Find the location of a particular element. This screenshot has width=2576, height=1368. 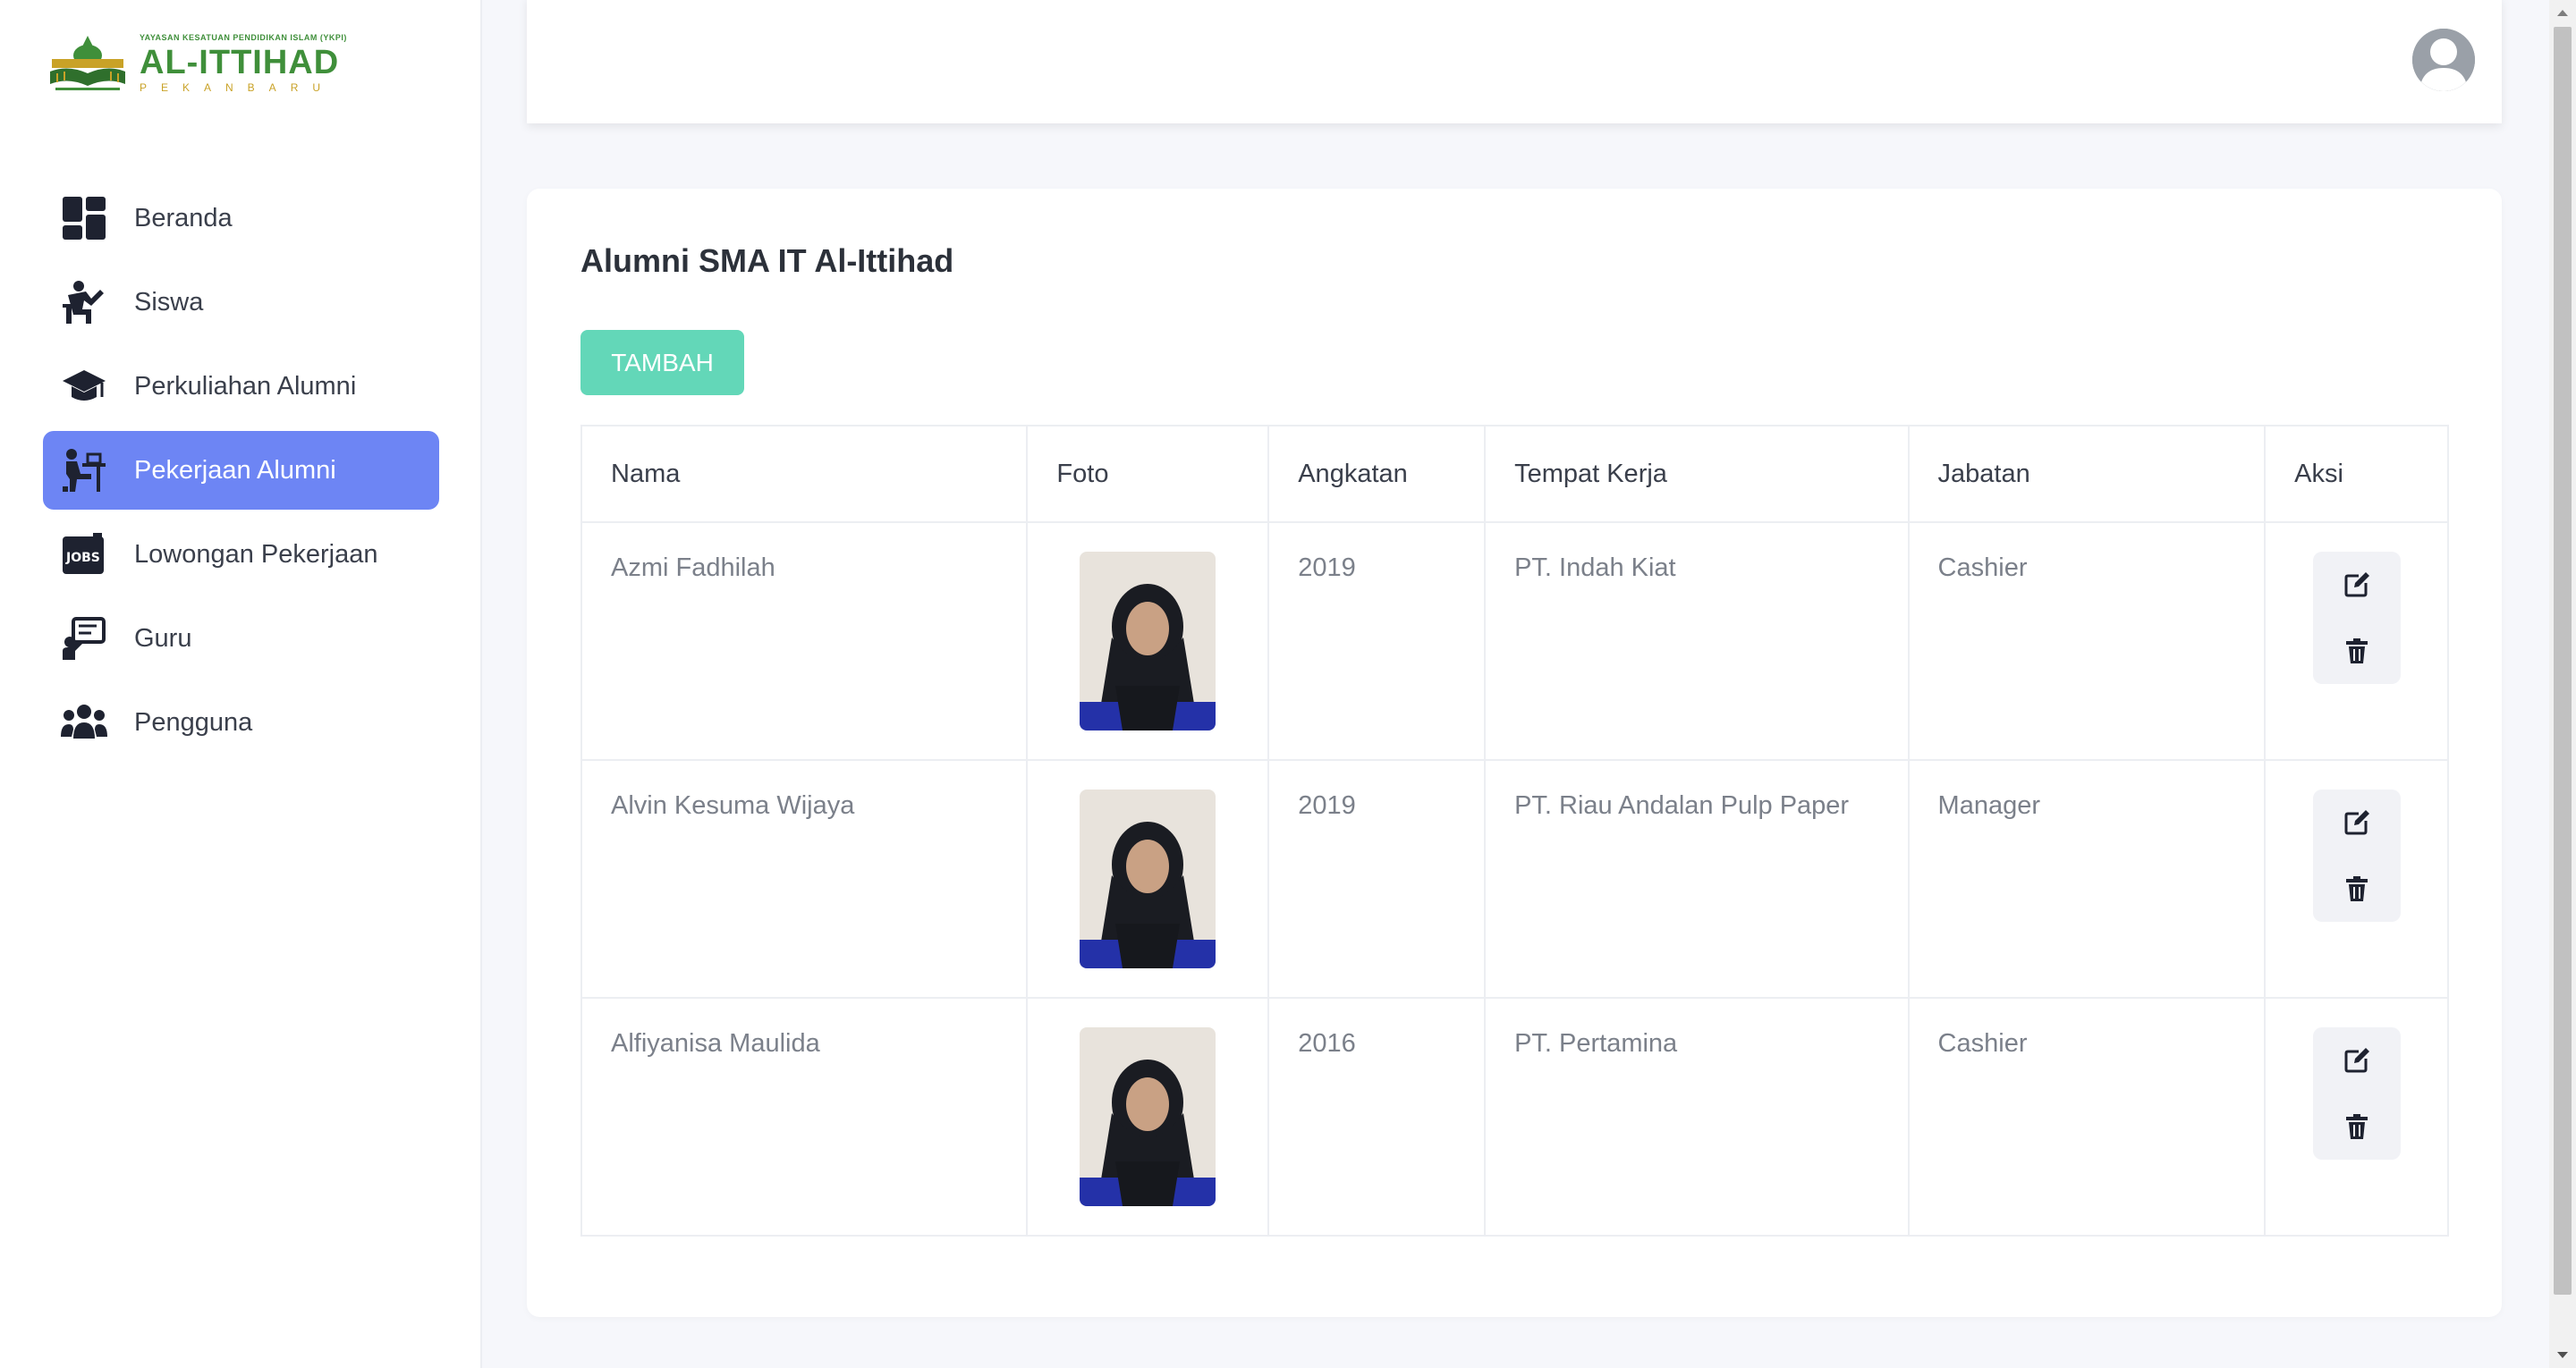

student-desk-icon is located at coordinates (84, 302).